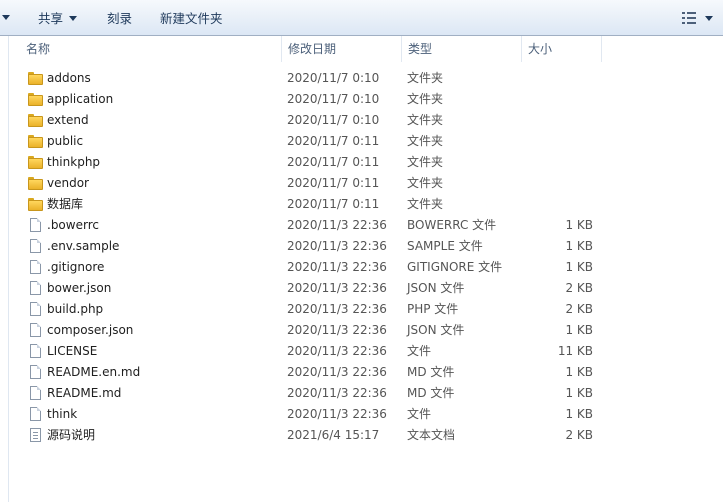 Image resolution: width=723 pixels, height=502 pixels. Describe the element at coordinates (366, 204) in the screenshot. I see `file-row: 数据库 2020/11/7 0:11 文件夹` at that location.